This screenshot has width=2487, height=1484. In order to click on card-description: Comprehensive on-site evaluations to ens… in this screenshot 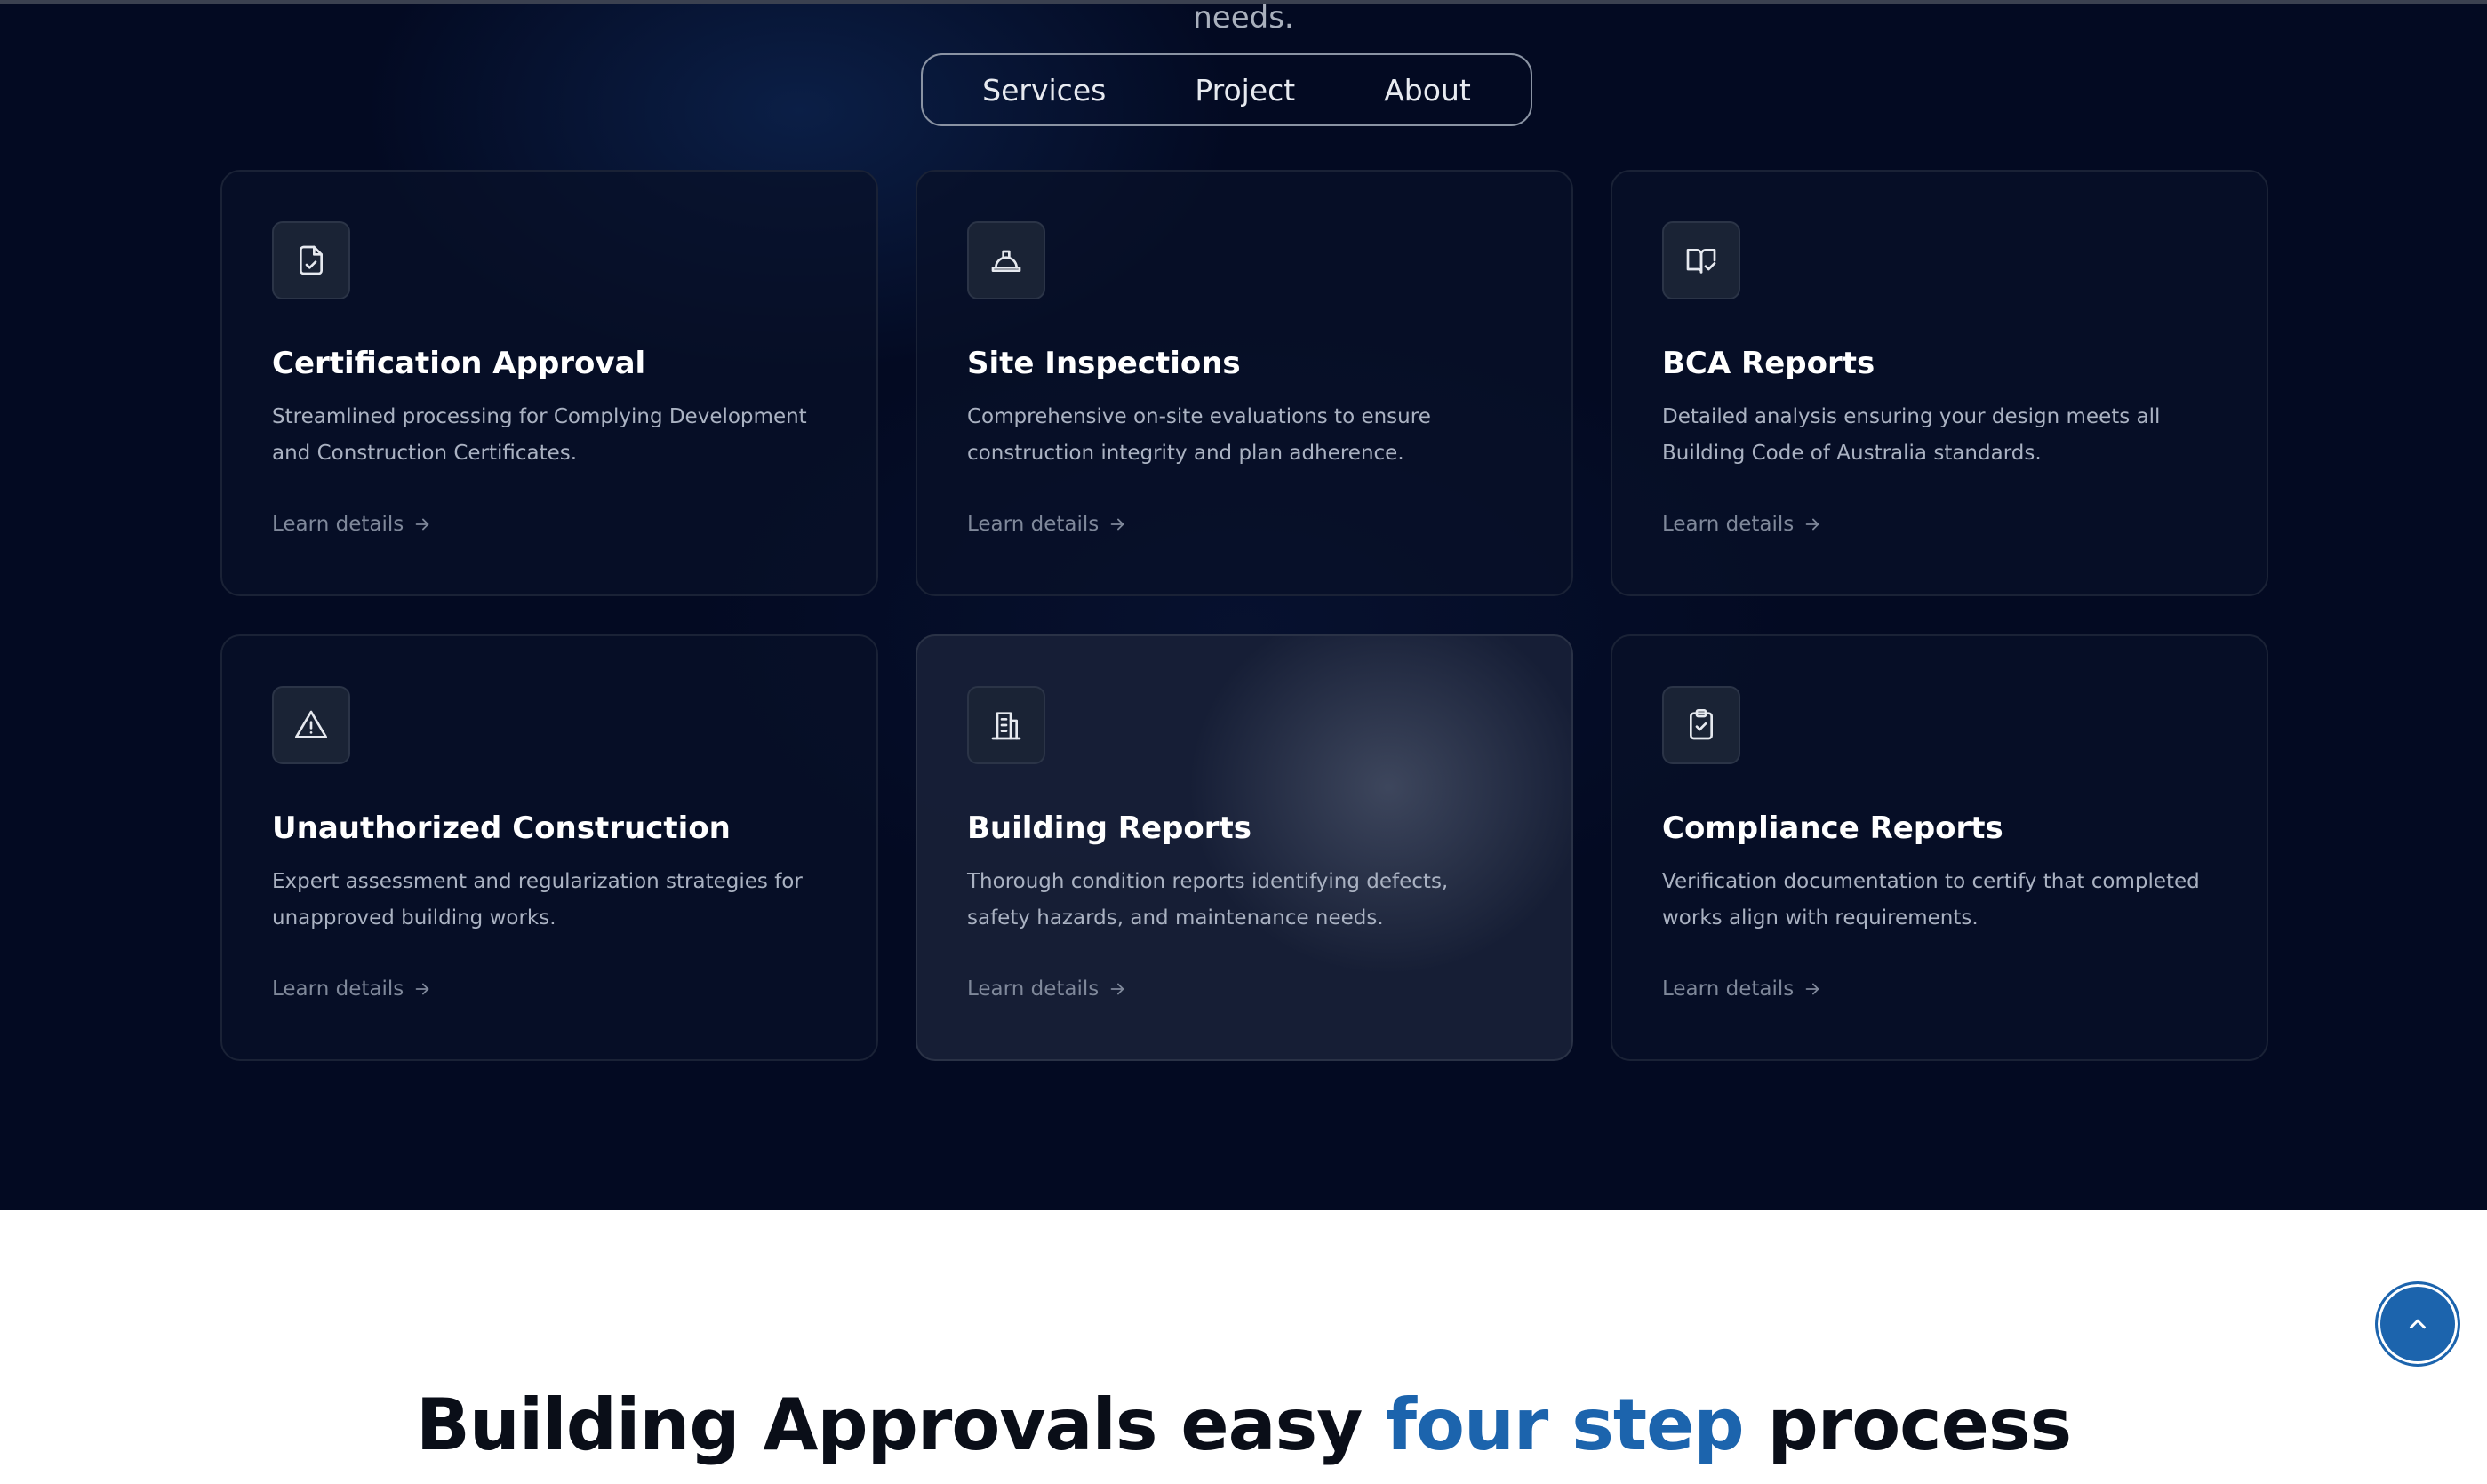, I will do `click(1199, 435)`.